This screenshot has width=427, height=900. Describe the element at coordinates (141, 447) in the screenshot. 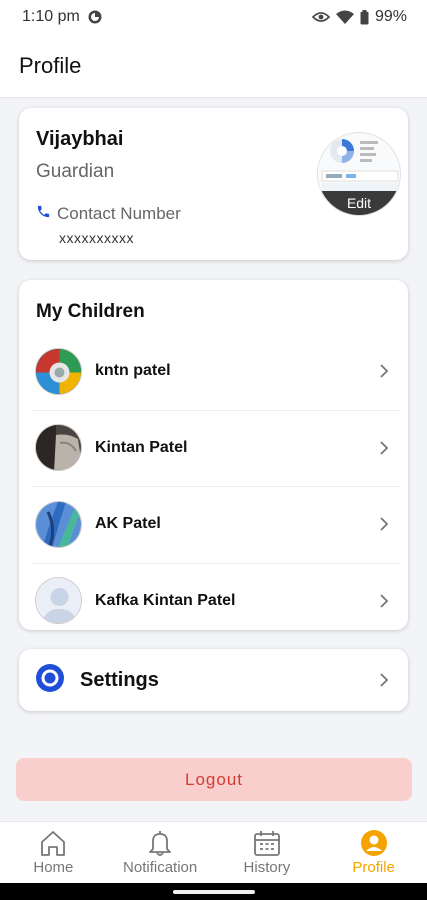

I see `child-name: Kintan Patel` at that location.